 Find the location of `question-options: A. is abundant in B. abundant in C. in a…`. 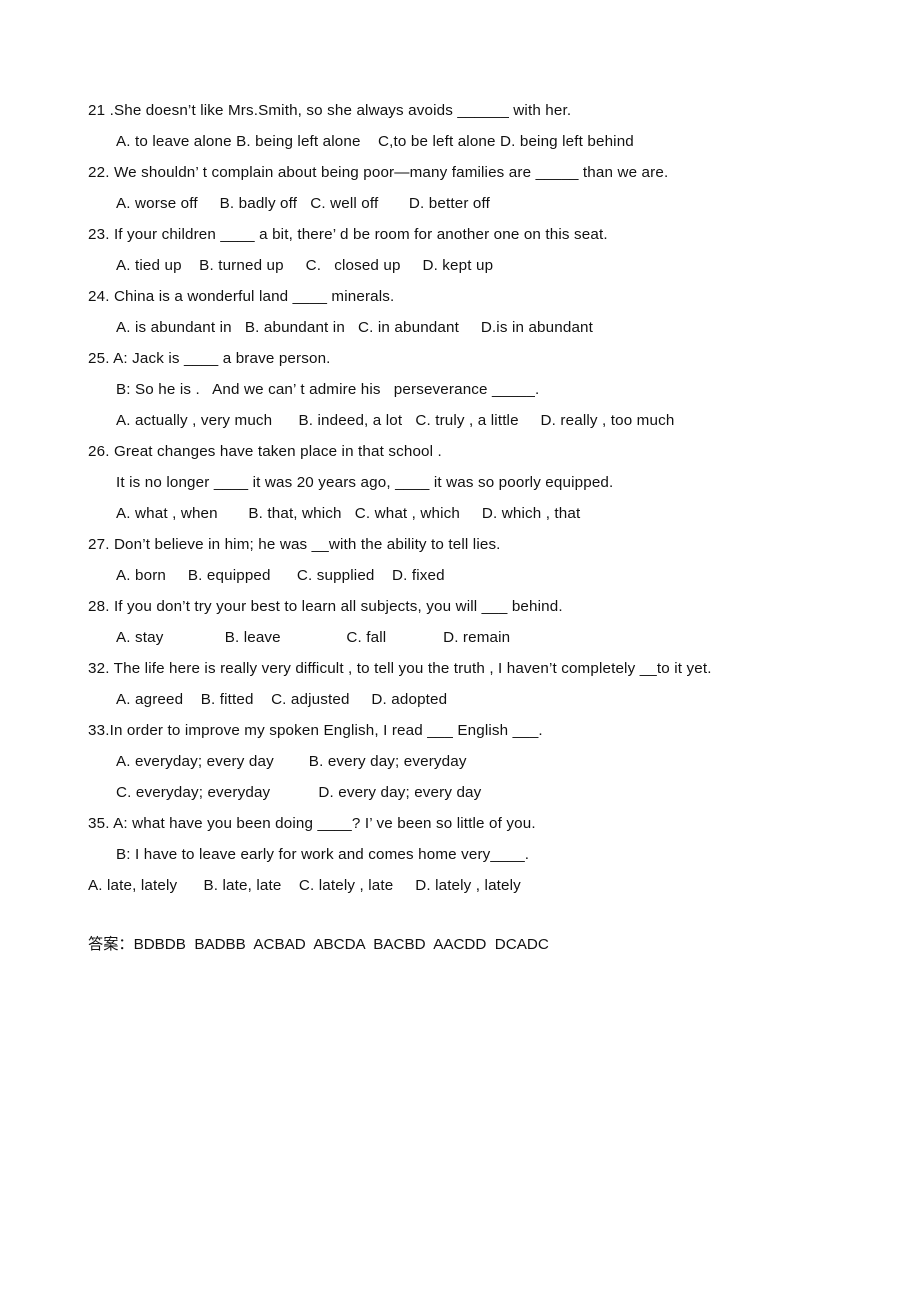

question-options: A. is abundant in B. abundant in C. in a… is located at coordinates (355, 327).